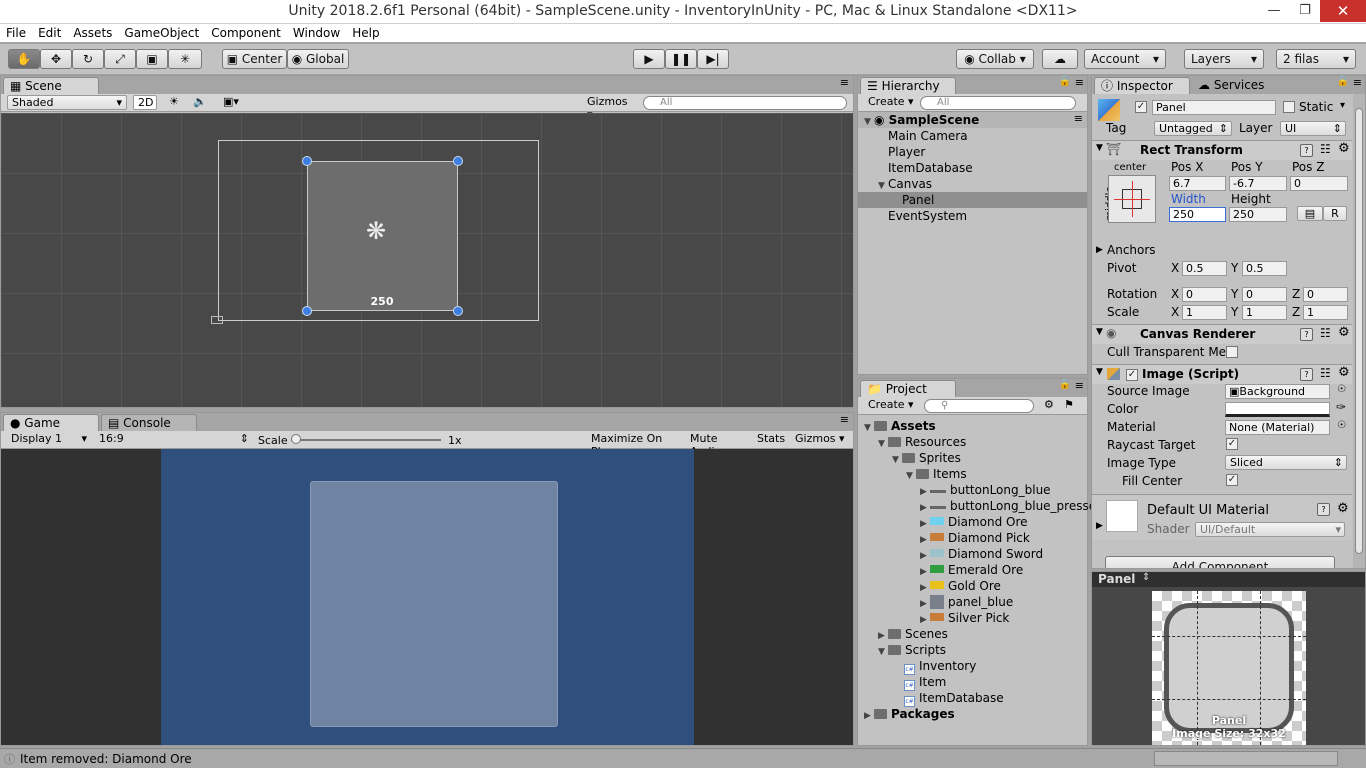 The image size is (1366, 768). I want to click on width-field: 250, so click(1197, 214).